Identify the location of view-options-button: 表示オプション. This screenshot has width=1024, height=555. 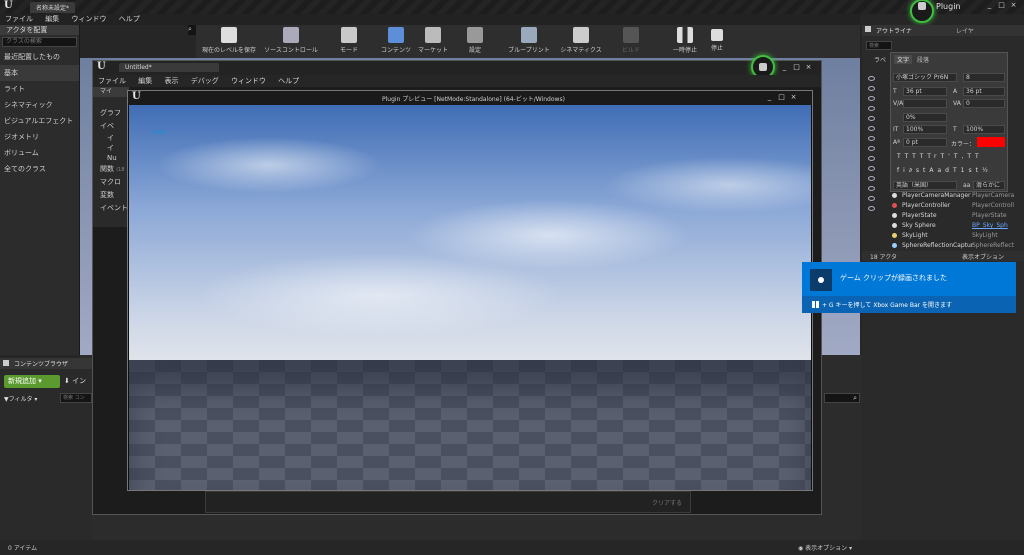
(983, 256).